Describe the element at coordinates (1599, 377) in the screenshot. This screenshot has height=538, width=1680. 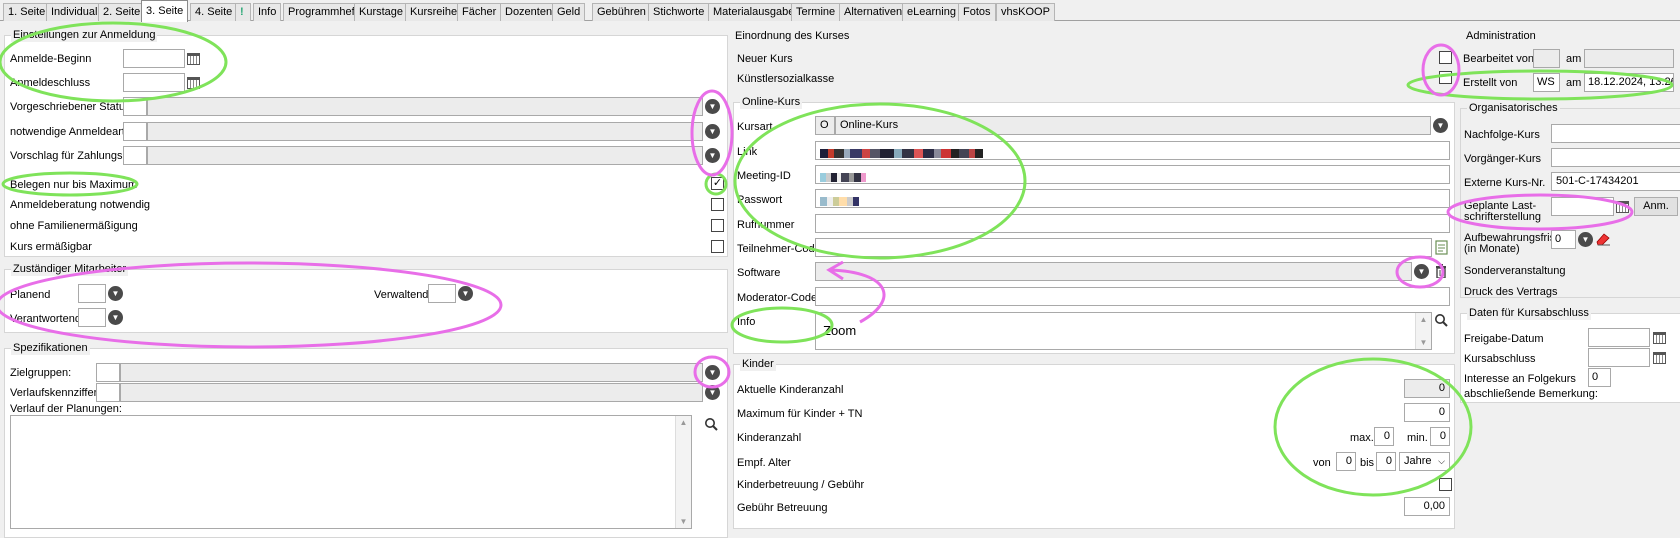
I see `interesse-folgekurs-input: 0` at that location.